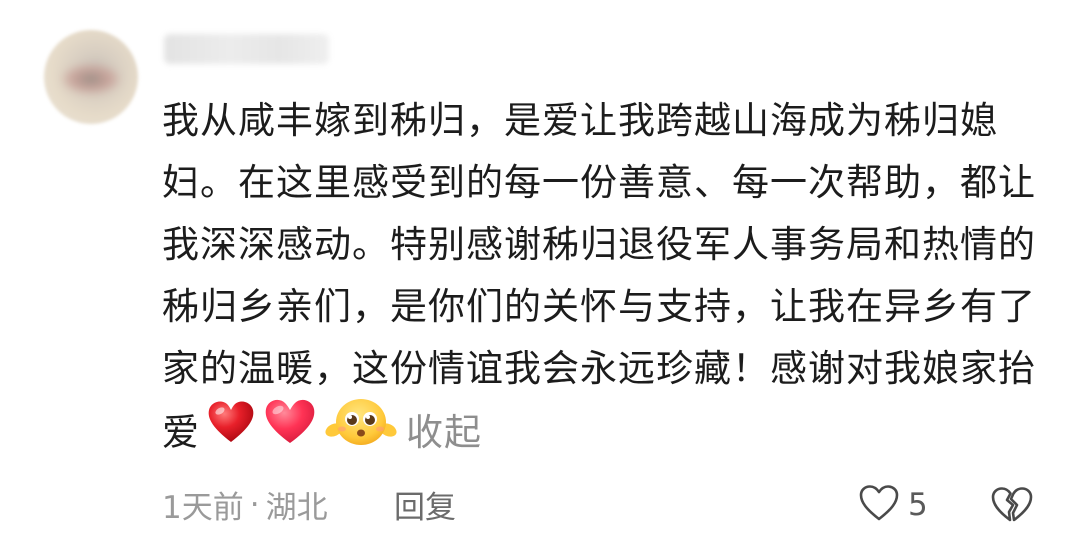 The height and width of the screenshot is (538, 1080). What do you see at coordinates (231, 430) in the screenshot?
I see `red-heart-emoji` at bounding box center [231, 430].